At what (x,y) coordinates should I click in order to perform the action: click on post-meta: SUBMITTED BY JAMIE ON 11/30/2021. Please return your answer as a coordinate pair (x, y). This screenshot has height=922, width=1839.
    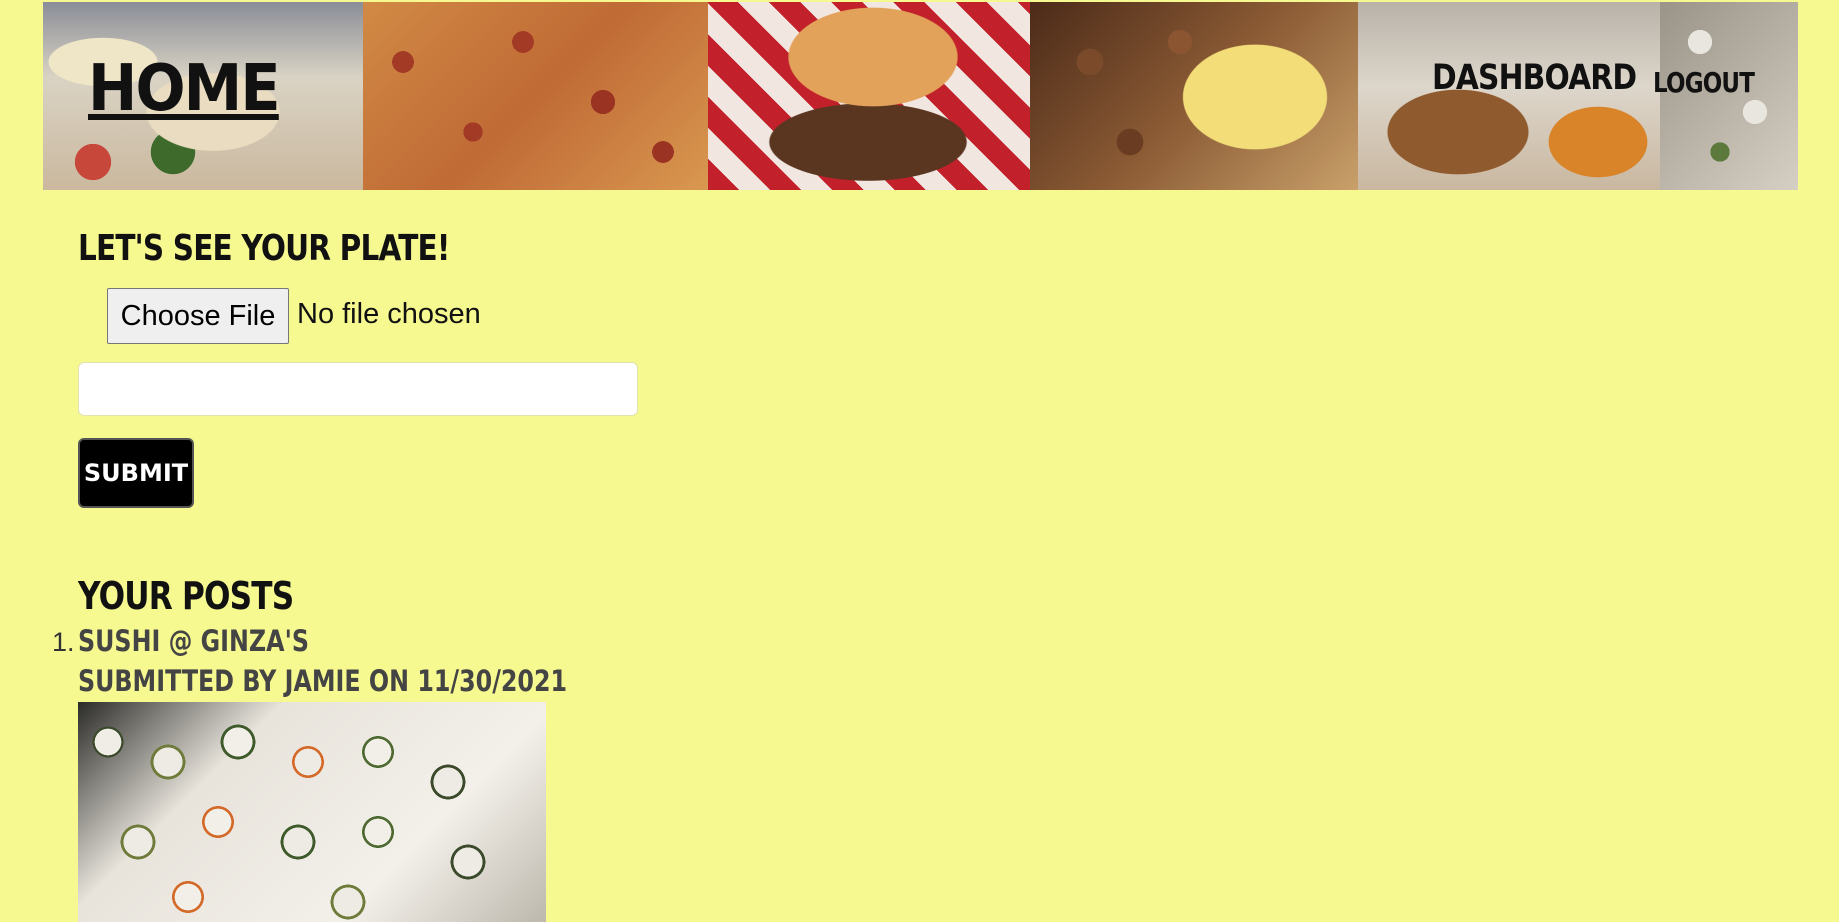
    Looking at the image, I should click on (323, 681).